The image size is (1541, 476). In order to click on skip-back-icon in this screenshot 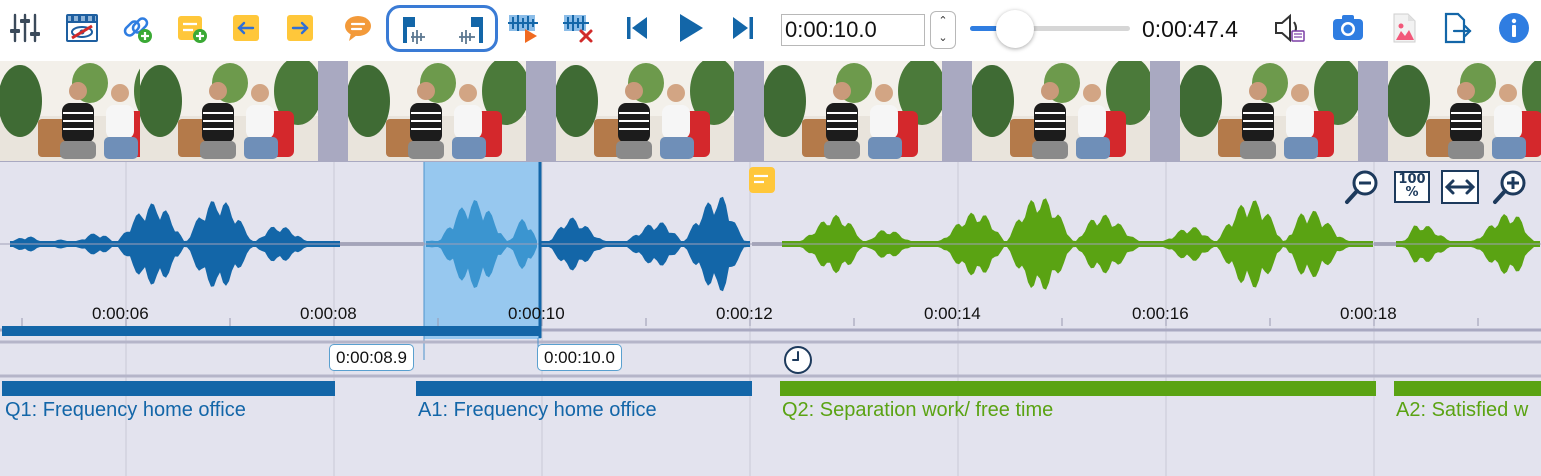, I will do `click(637, 28)`.